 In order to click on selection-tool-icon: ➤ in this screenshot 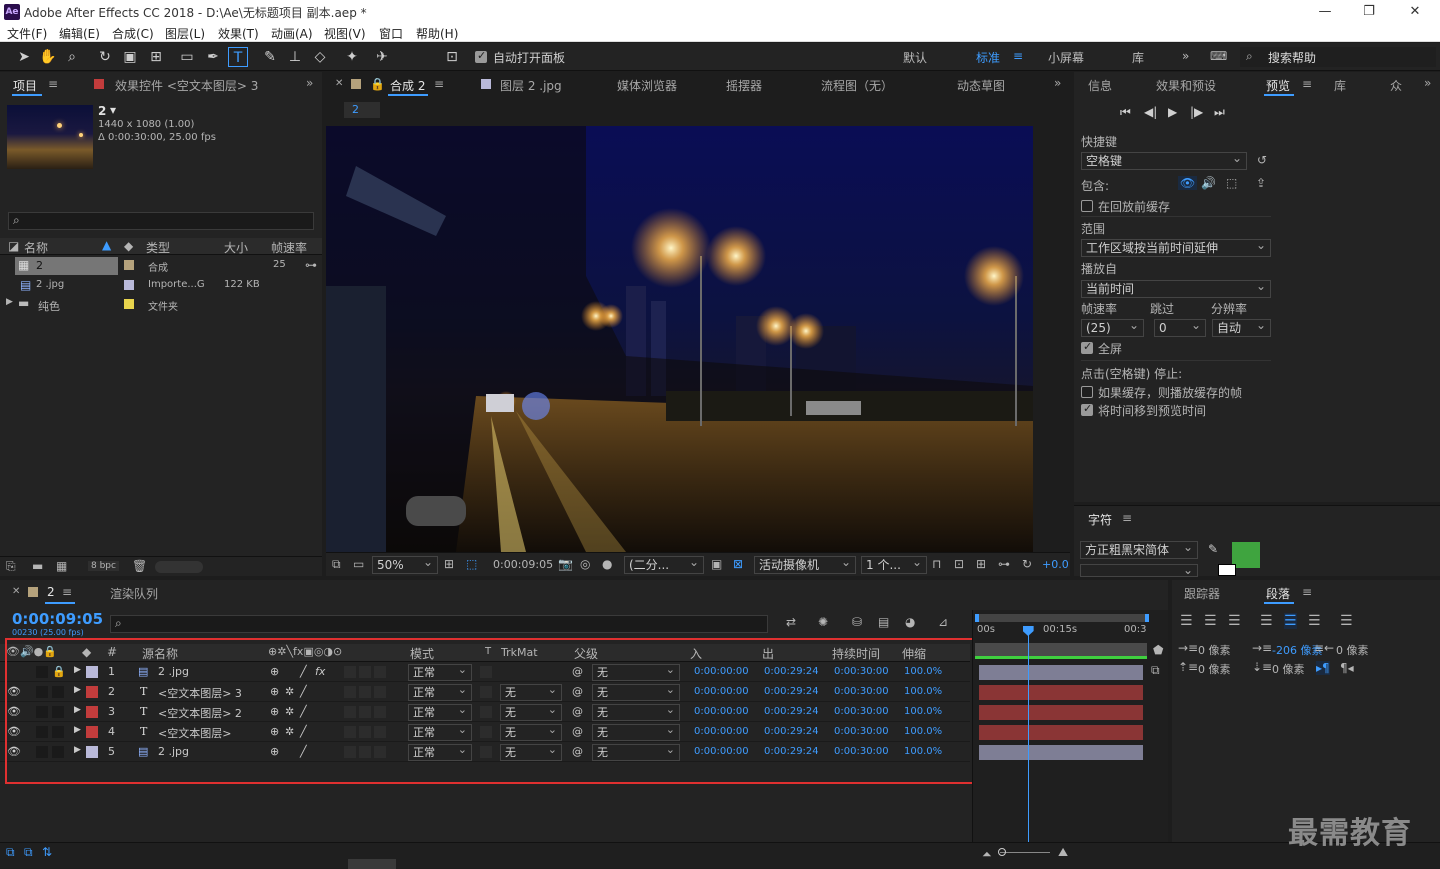, I will do `click(24, 57)`.